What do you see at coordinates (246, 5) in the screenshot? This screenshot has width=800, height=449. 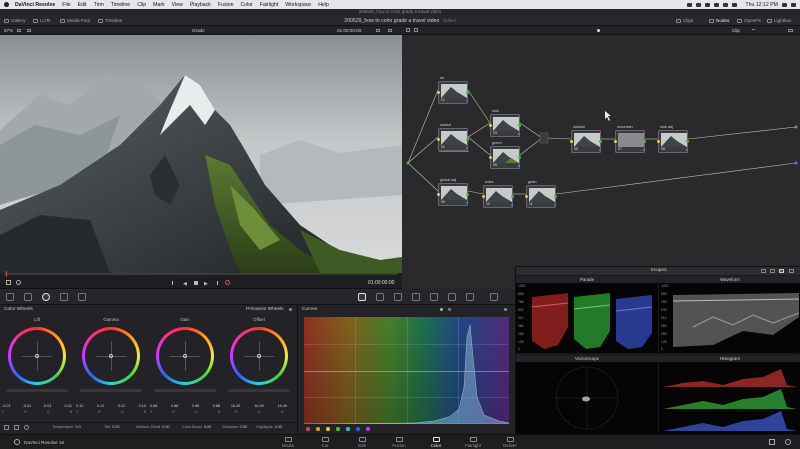 I see `menu-color: Color` at bounding box center [246, 5].